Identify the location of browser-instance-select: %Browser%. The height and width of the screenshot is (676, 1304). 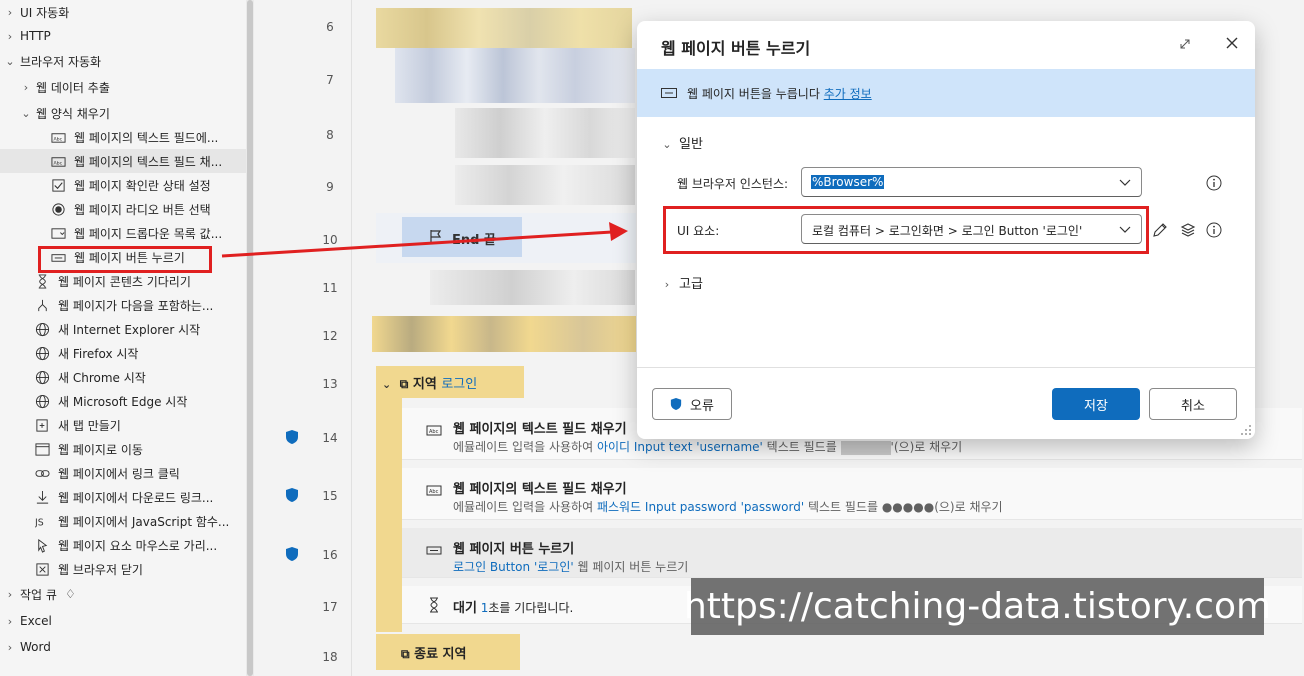
(971, 182).